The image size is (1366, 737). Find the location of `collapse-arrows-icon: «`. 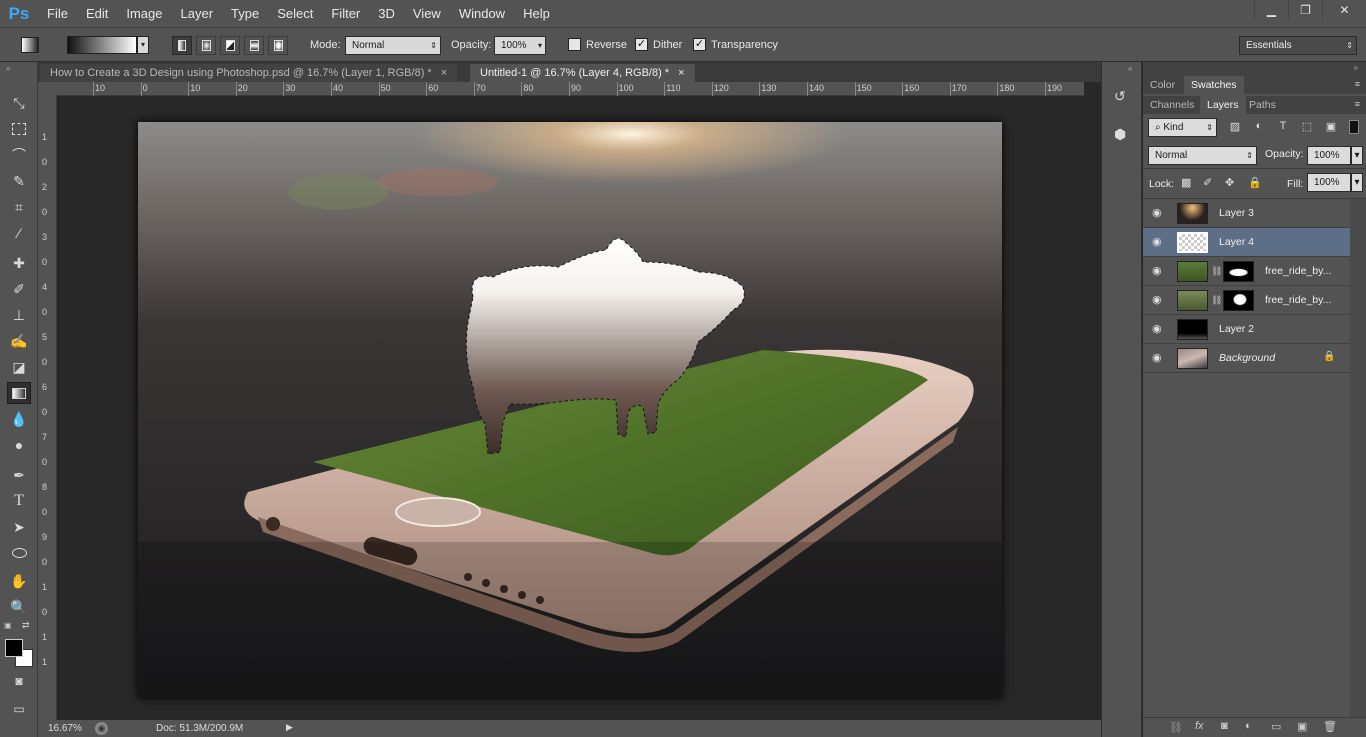

collapse-arrows-icon: « is located at coordinates (1130, 68).